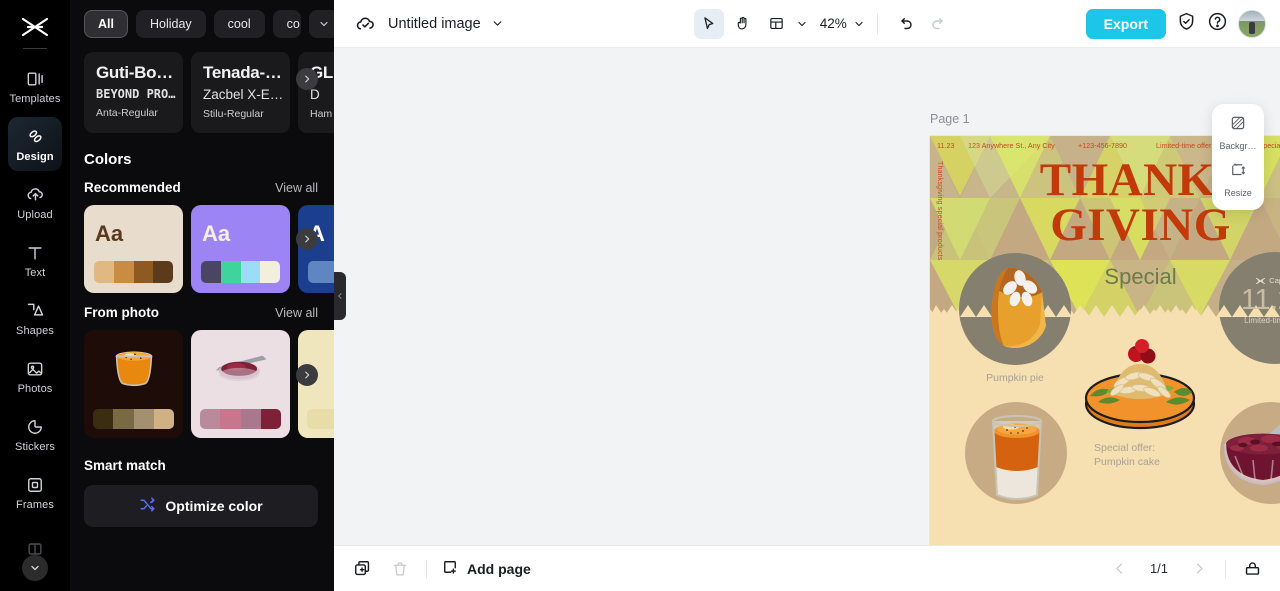  I want to click on chevron-down-icon, so click(497, 23).